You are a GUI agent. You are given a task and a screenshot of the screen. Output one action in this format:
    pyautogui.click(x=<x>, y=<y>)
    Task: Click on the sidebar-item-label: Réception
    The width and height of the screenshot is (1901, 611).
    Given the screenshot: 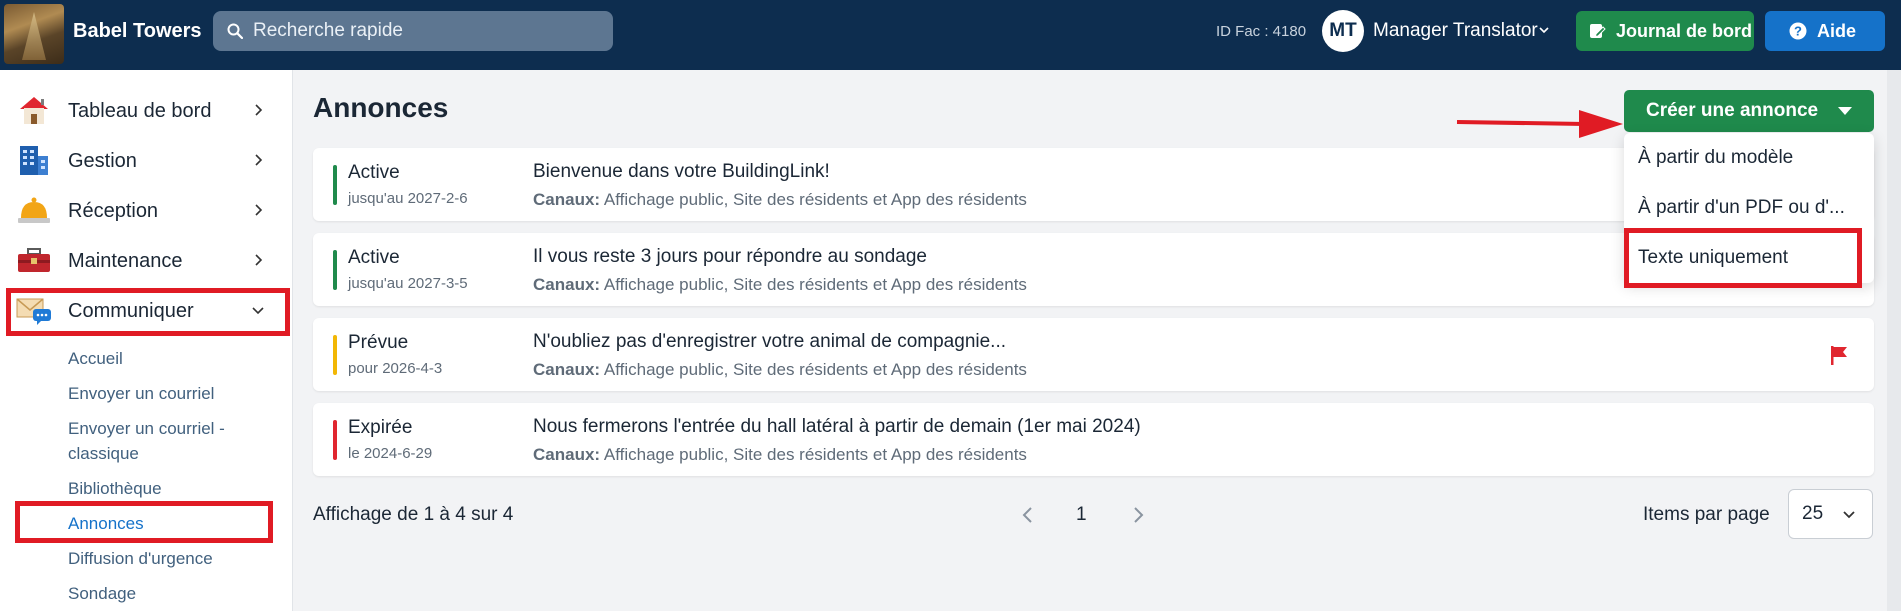 What is the action you would take?
    pyautogui.click(x=113, y=211)
    